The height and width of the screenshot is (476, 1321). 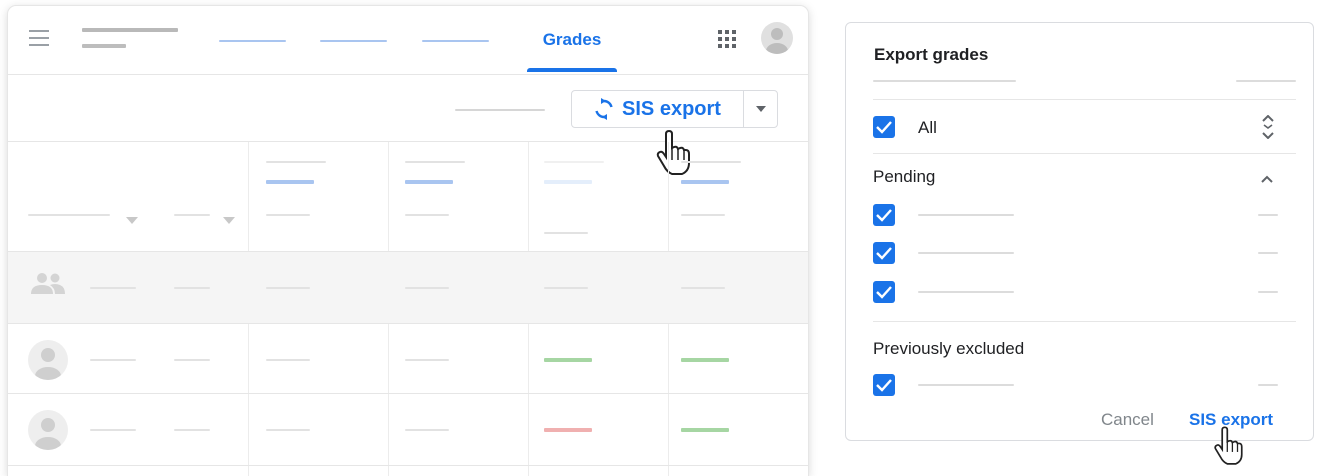 I want to click on class-average-a4, so click(x=703, y=288).